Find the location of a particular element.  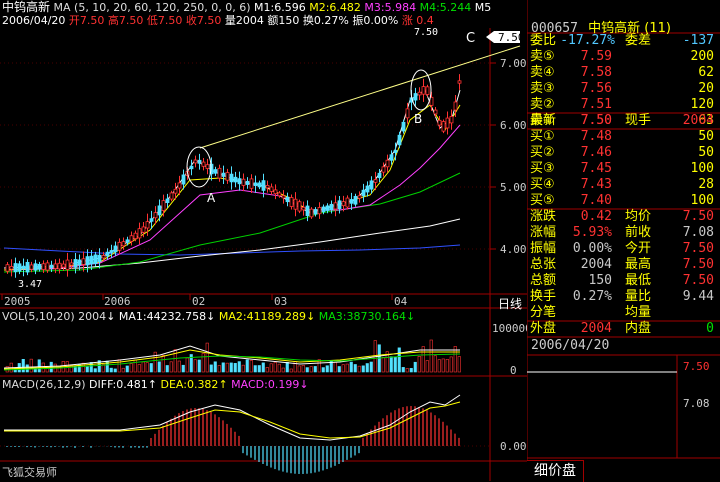

sell-price: 7.56 is located at coordinates (596, 88).